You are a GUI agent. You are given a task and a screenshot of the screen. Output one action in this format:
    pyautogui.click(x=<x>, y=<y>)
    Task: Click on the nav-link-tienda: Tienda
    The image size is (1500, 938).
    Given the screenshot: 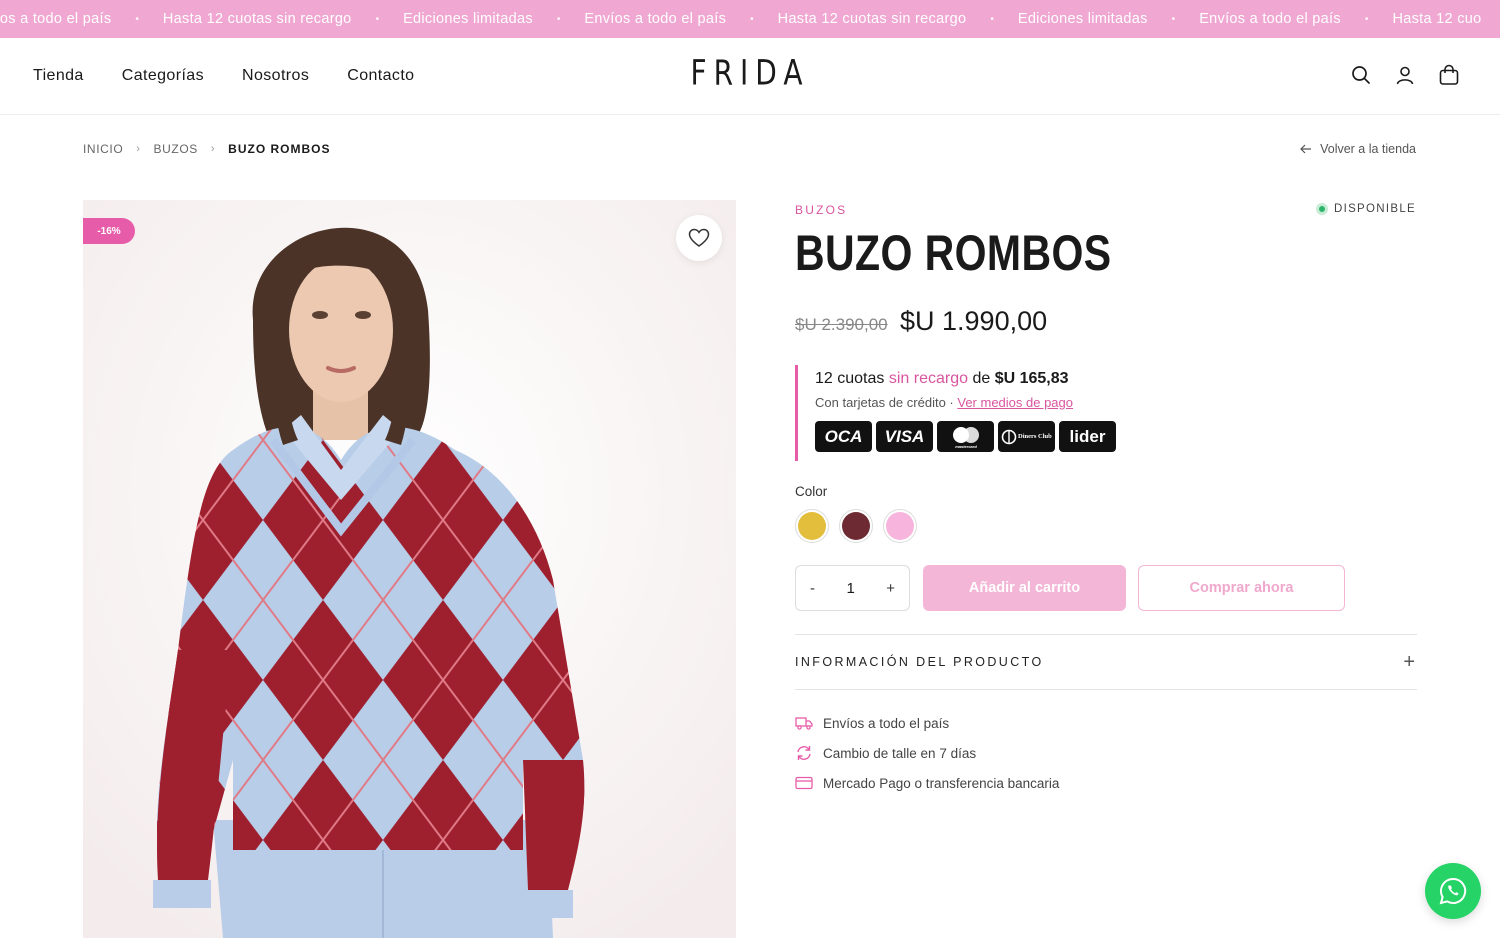 What is the action you would take?
    pyautogui.click(x=58, y=76)
    